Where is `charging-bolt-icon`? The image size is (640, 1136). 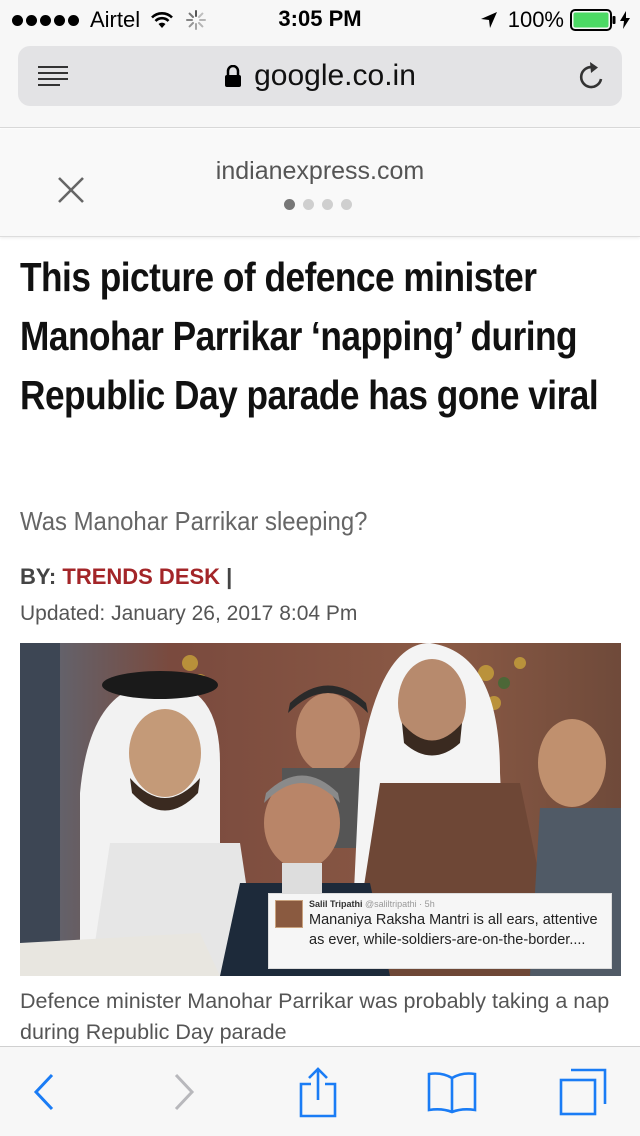 charging-bolt-icon is located at coordinates (625, 20).